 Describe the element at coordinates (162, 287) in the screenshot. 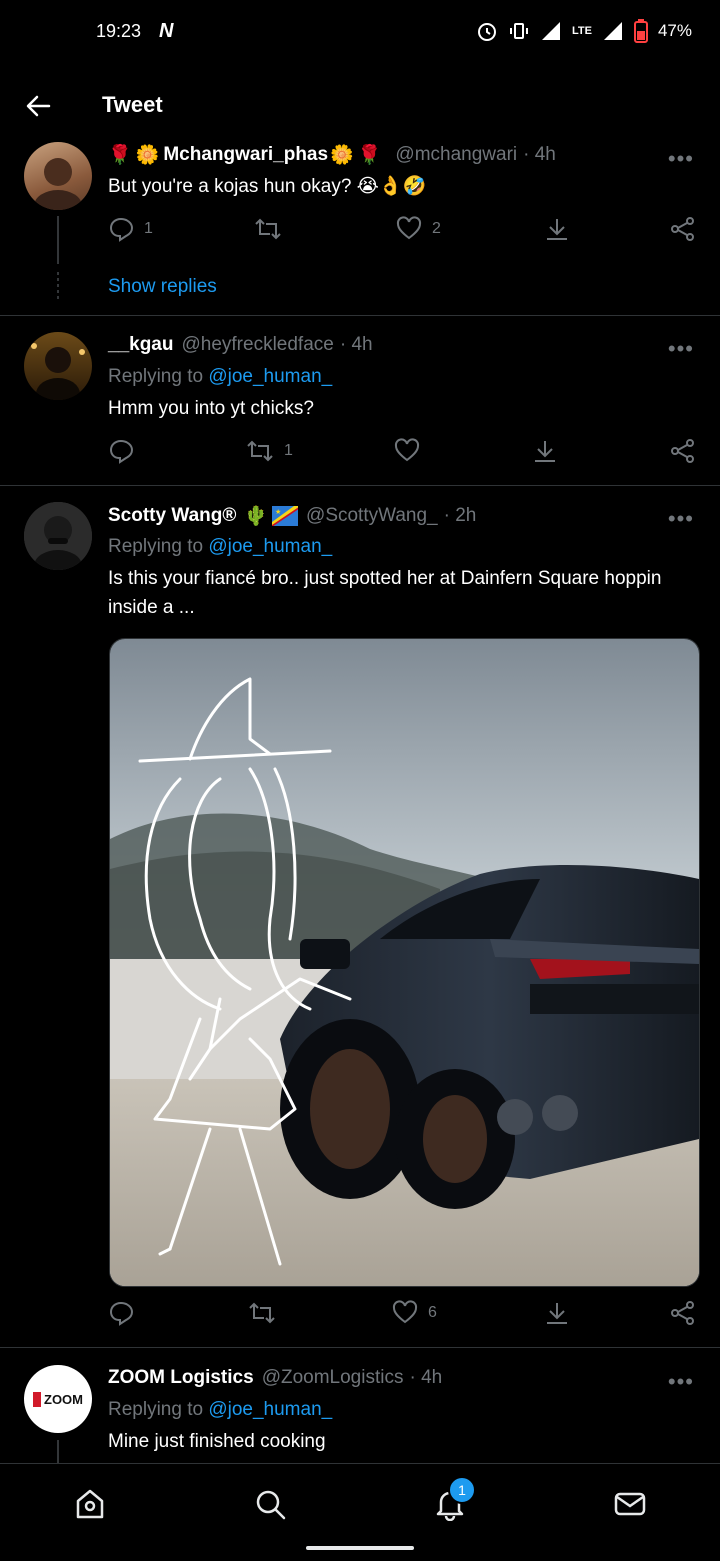

I see `show-replies-link: Show replies` at that location.